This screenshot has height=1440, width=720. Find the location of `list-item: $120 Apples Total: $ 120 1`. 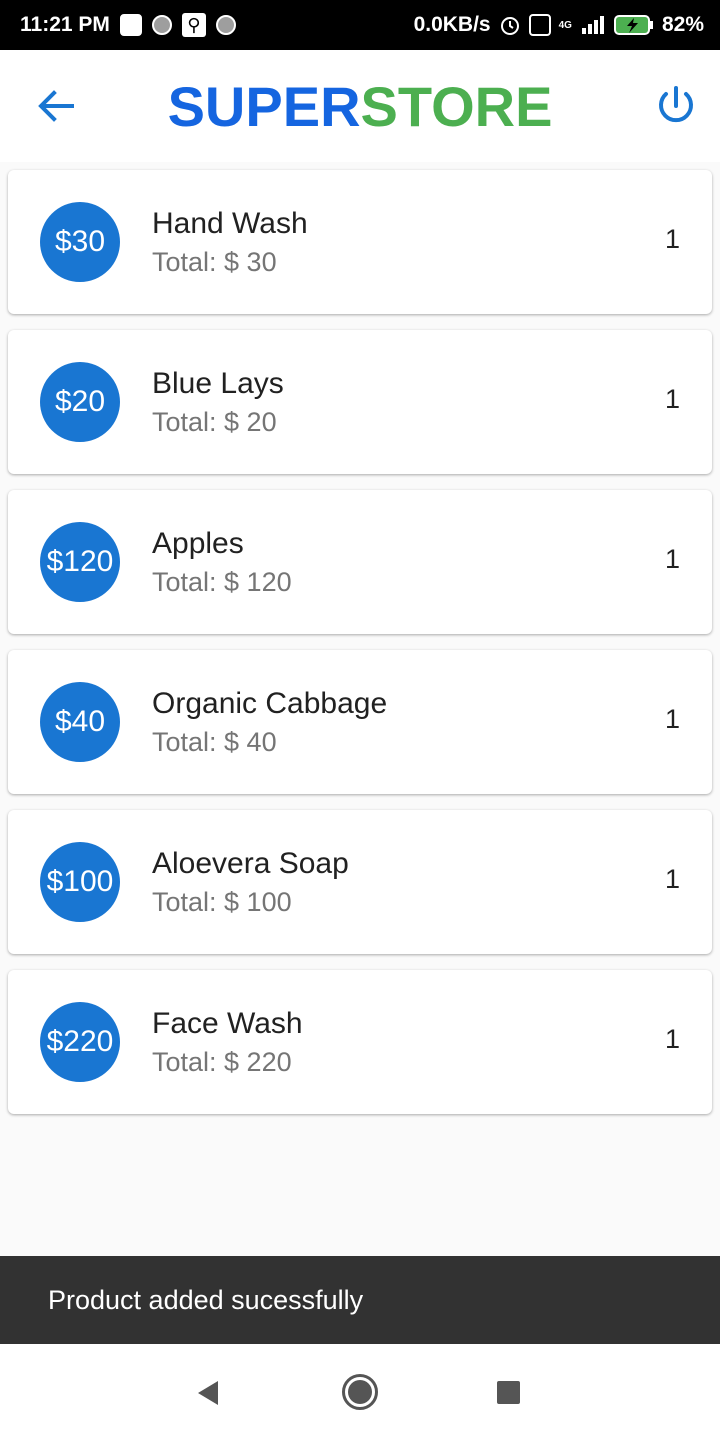

list-item: $120 Apples Total: $ 120 1 is located at coordinates (360, 562).